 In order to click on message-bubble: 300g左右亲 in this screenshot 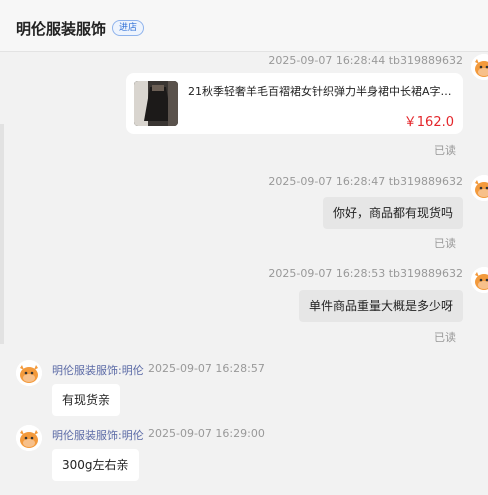, I will do `click(95, 465)`.